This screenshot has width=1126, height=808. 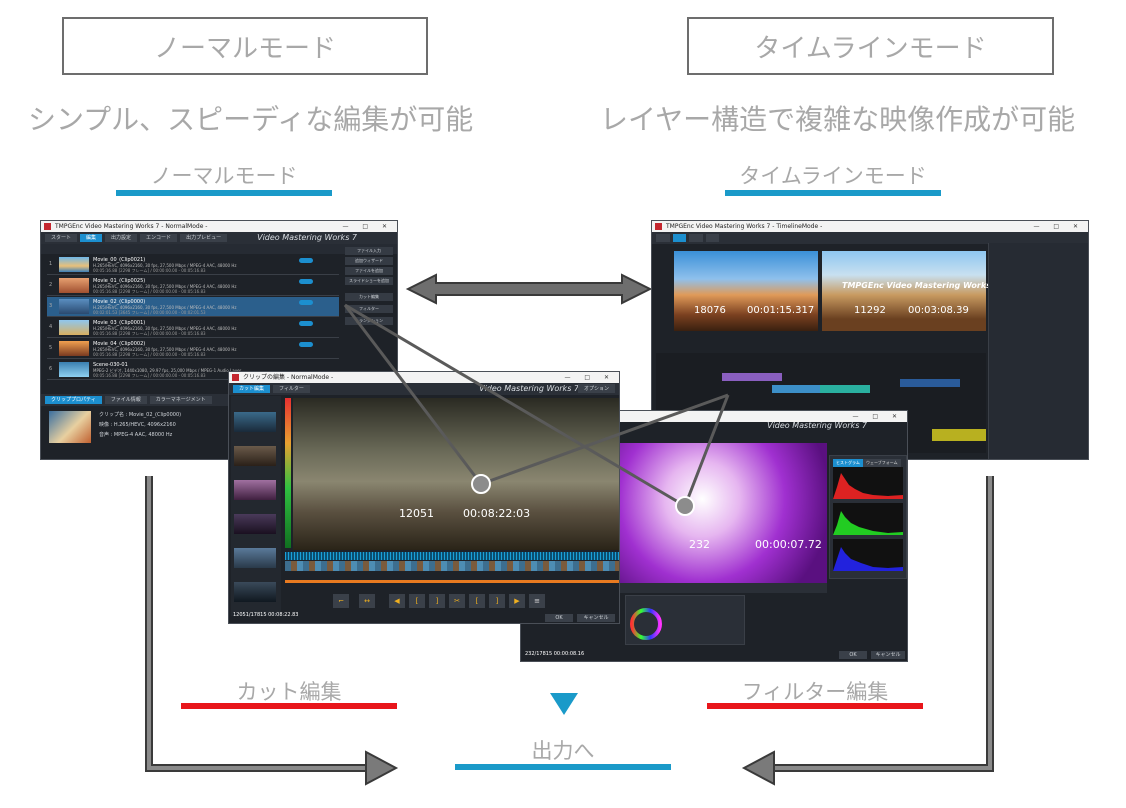 What do you see at coordinates (536, 405) in the screenshot?
I see `connector-lines` at bounding box center [536, 405].